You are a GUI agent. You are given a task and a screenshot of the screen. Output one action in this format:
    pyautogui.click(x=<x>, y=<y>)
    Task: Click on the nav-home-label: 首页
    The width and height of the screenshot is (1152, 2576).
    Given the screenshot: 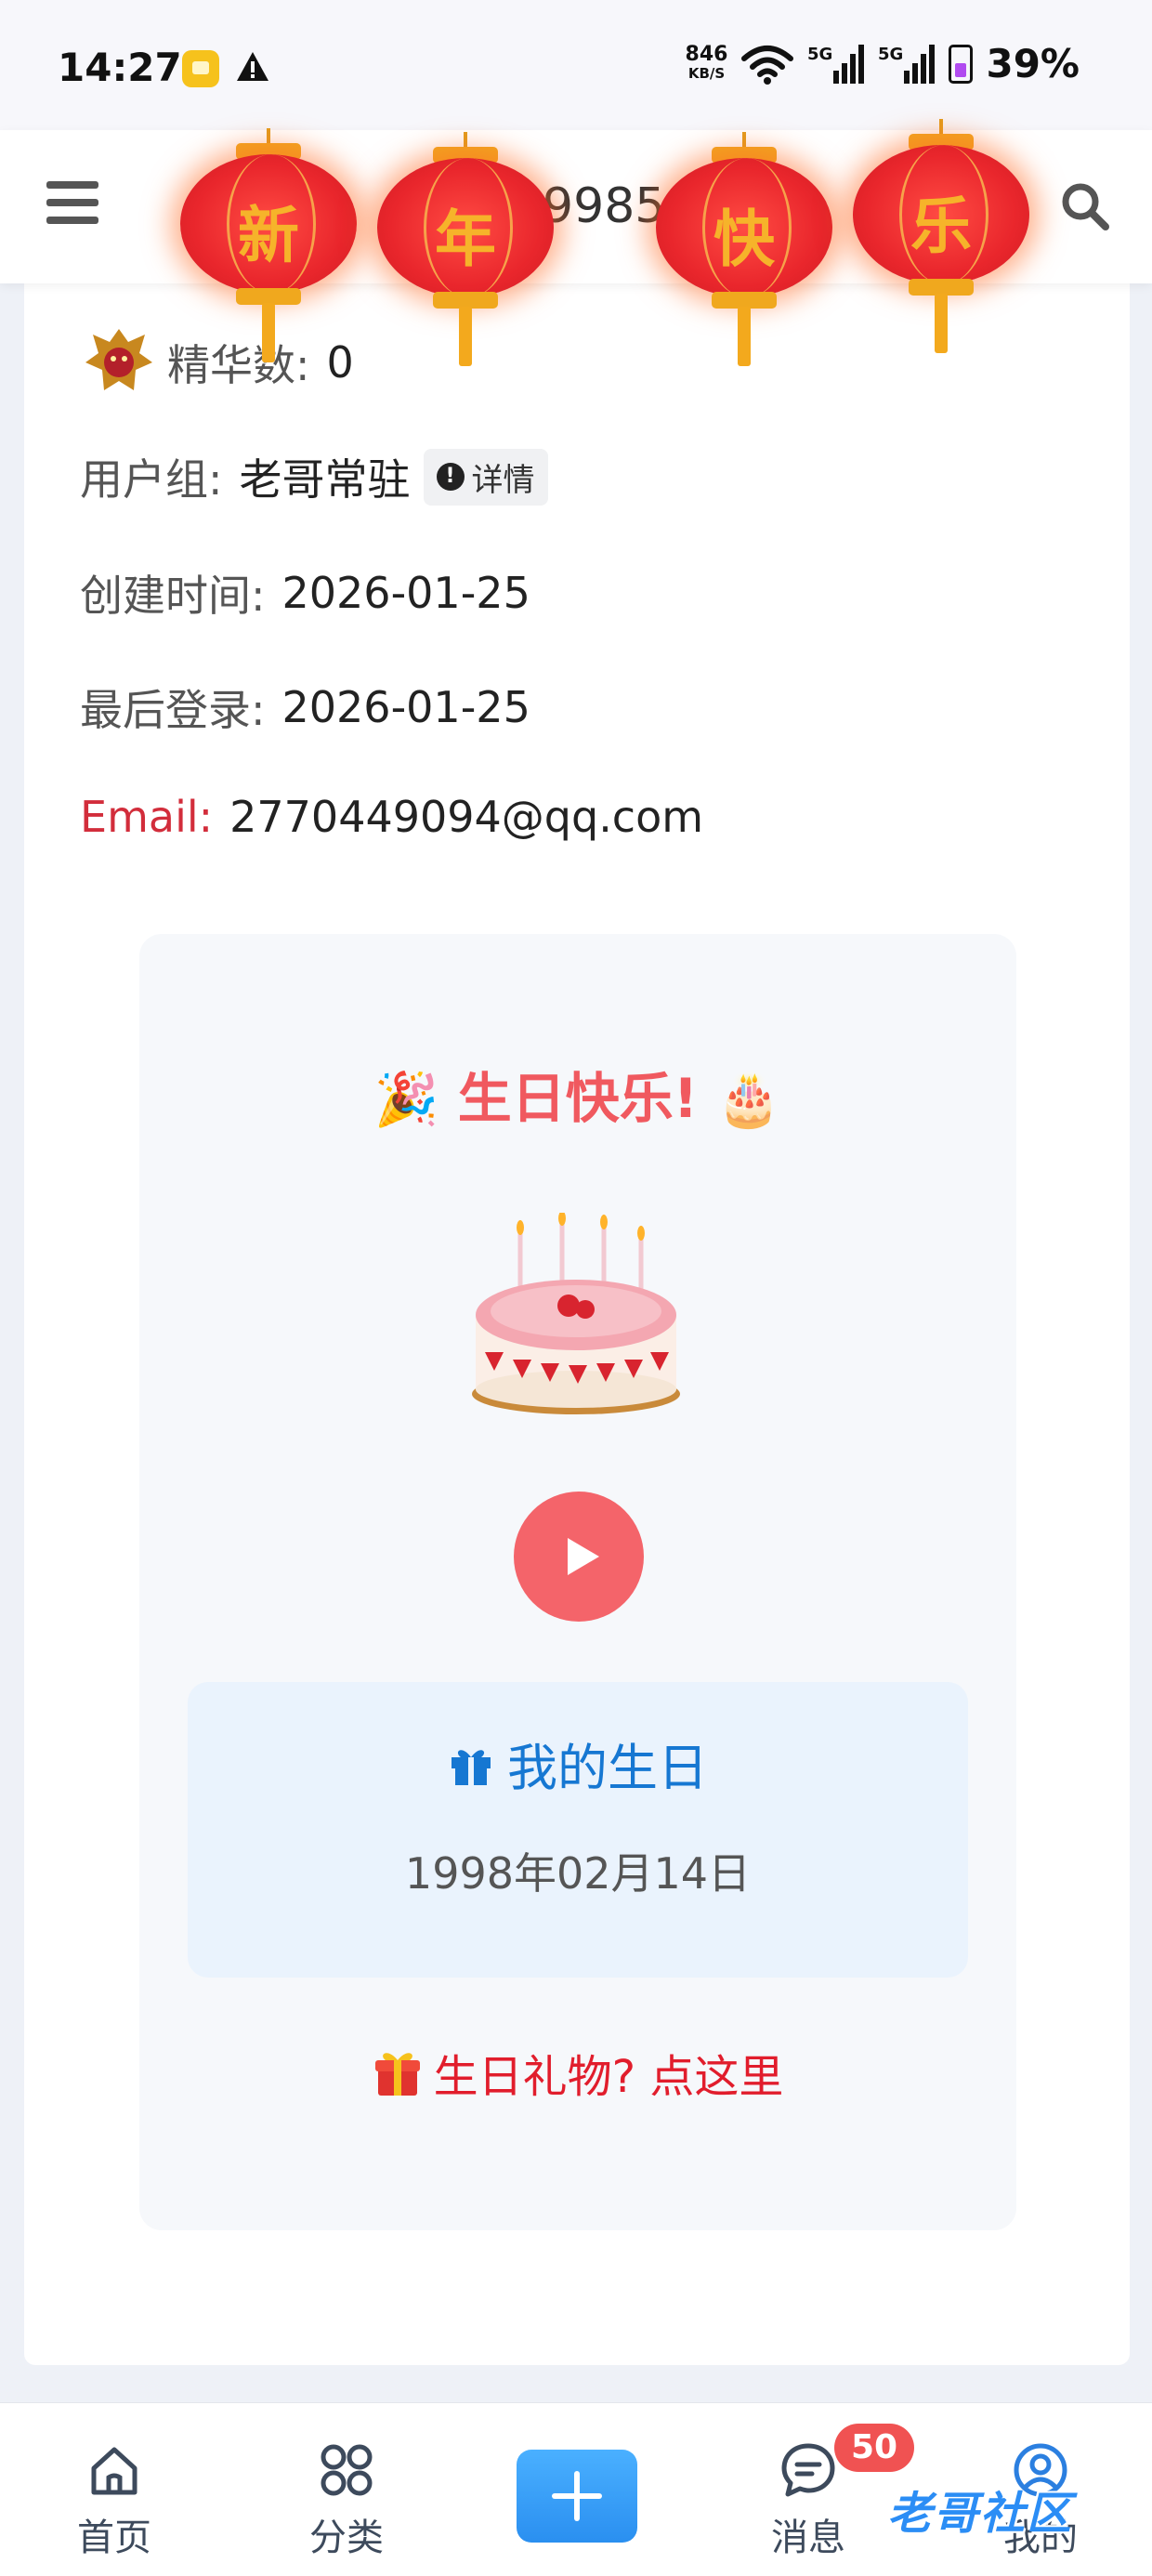 What is the action you would take?
    pyautogui.click(x=114, y=2538)
    